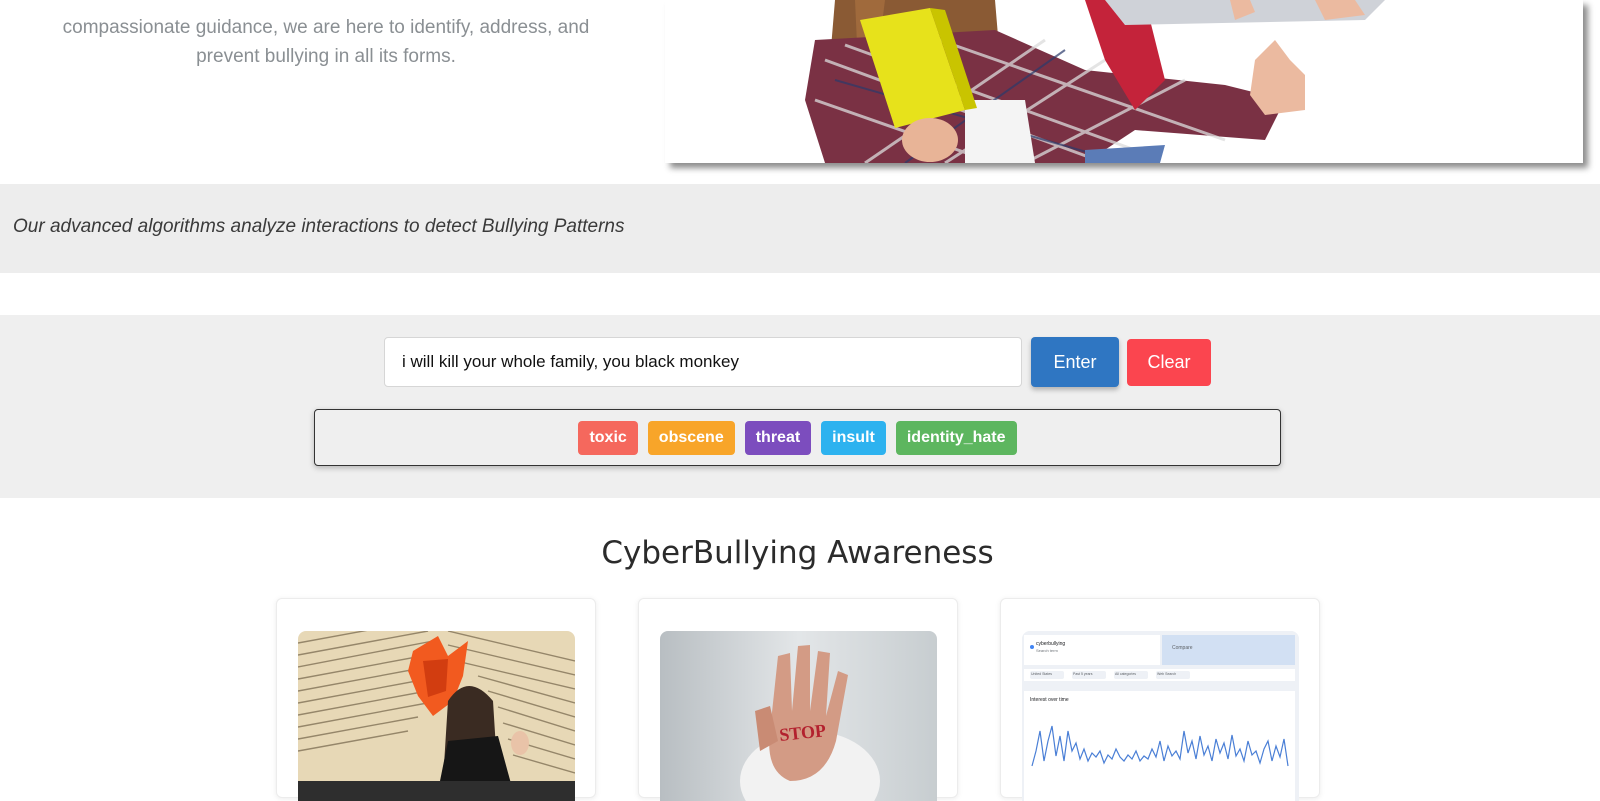 This screenshot has width=1600, height=801. I want to click on card-3-filter-2: Past 5 years, so click(1083, 674).